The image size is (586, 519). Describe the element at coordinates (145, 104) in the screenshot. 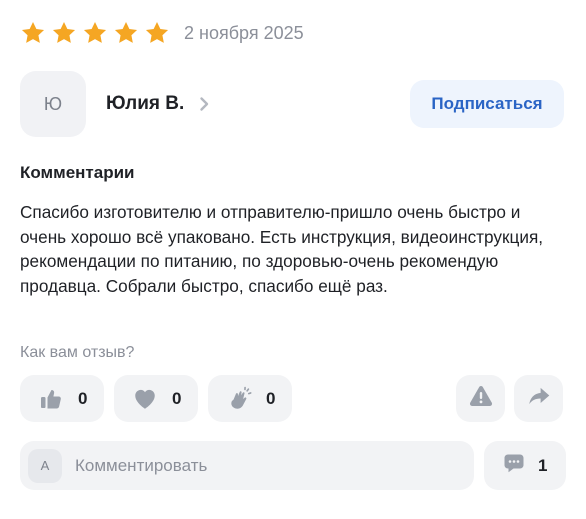

I see `author-name: Юлия В.` at that location.